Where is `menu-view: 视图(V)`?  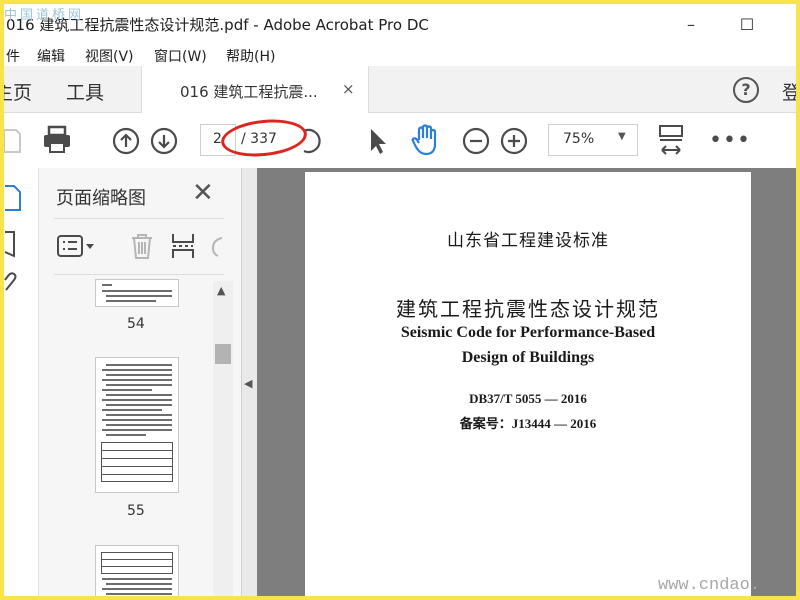
menu-view: 视图(V) is located at coordinates (109, 56).